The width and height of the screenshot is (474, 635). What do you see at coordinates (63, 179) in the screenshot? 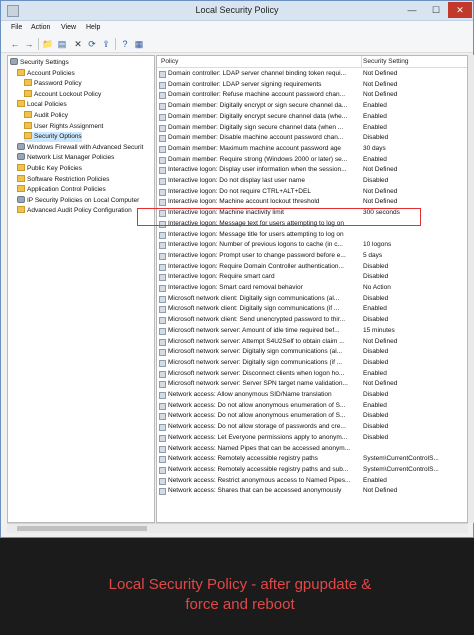
I see `tree-item: Software Restriction Policies` at bounding box center [63, 179].